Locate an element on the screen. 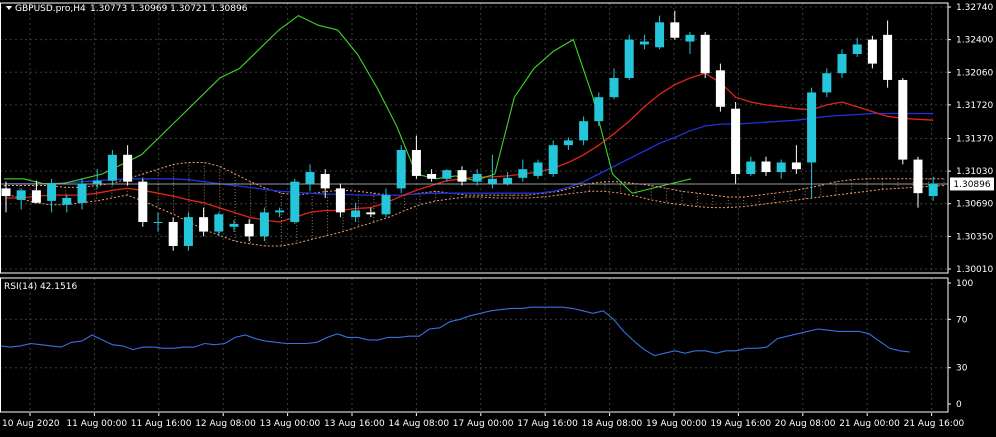  current-price-text: 1.30896 is located at coordinates (971, 185).